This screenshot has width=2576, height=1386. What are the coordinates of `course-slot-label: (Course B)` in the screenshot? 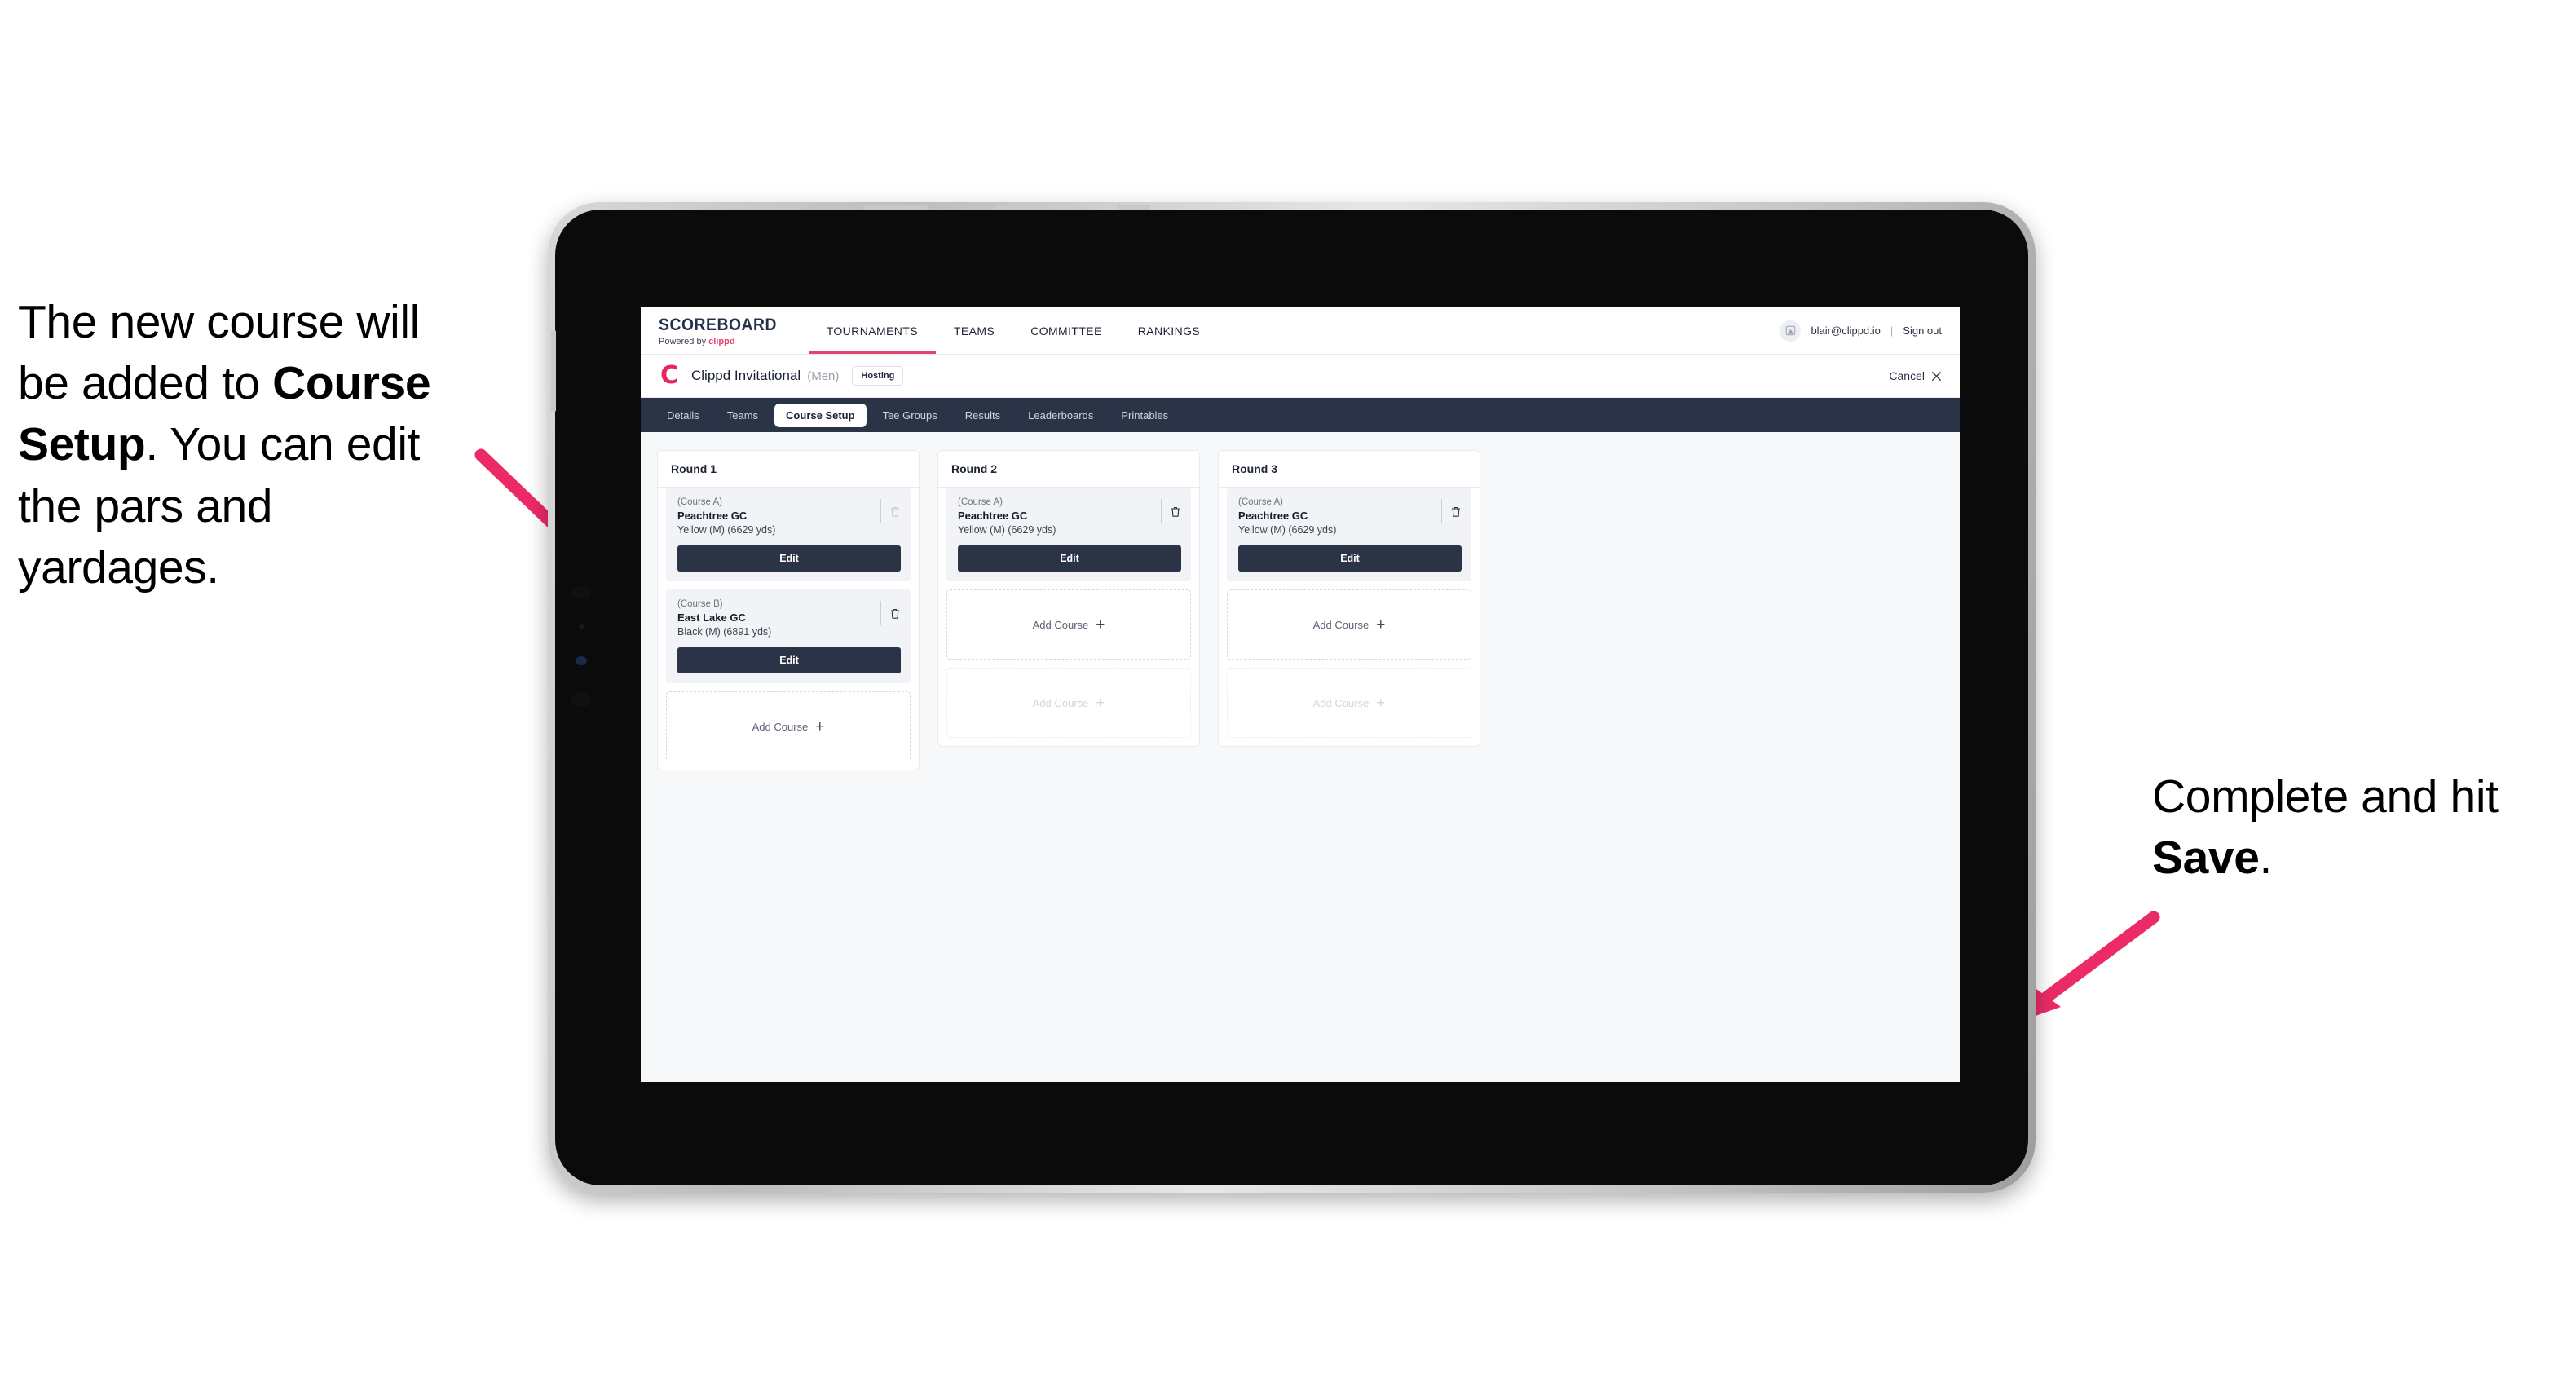 It's located at (700, 604).